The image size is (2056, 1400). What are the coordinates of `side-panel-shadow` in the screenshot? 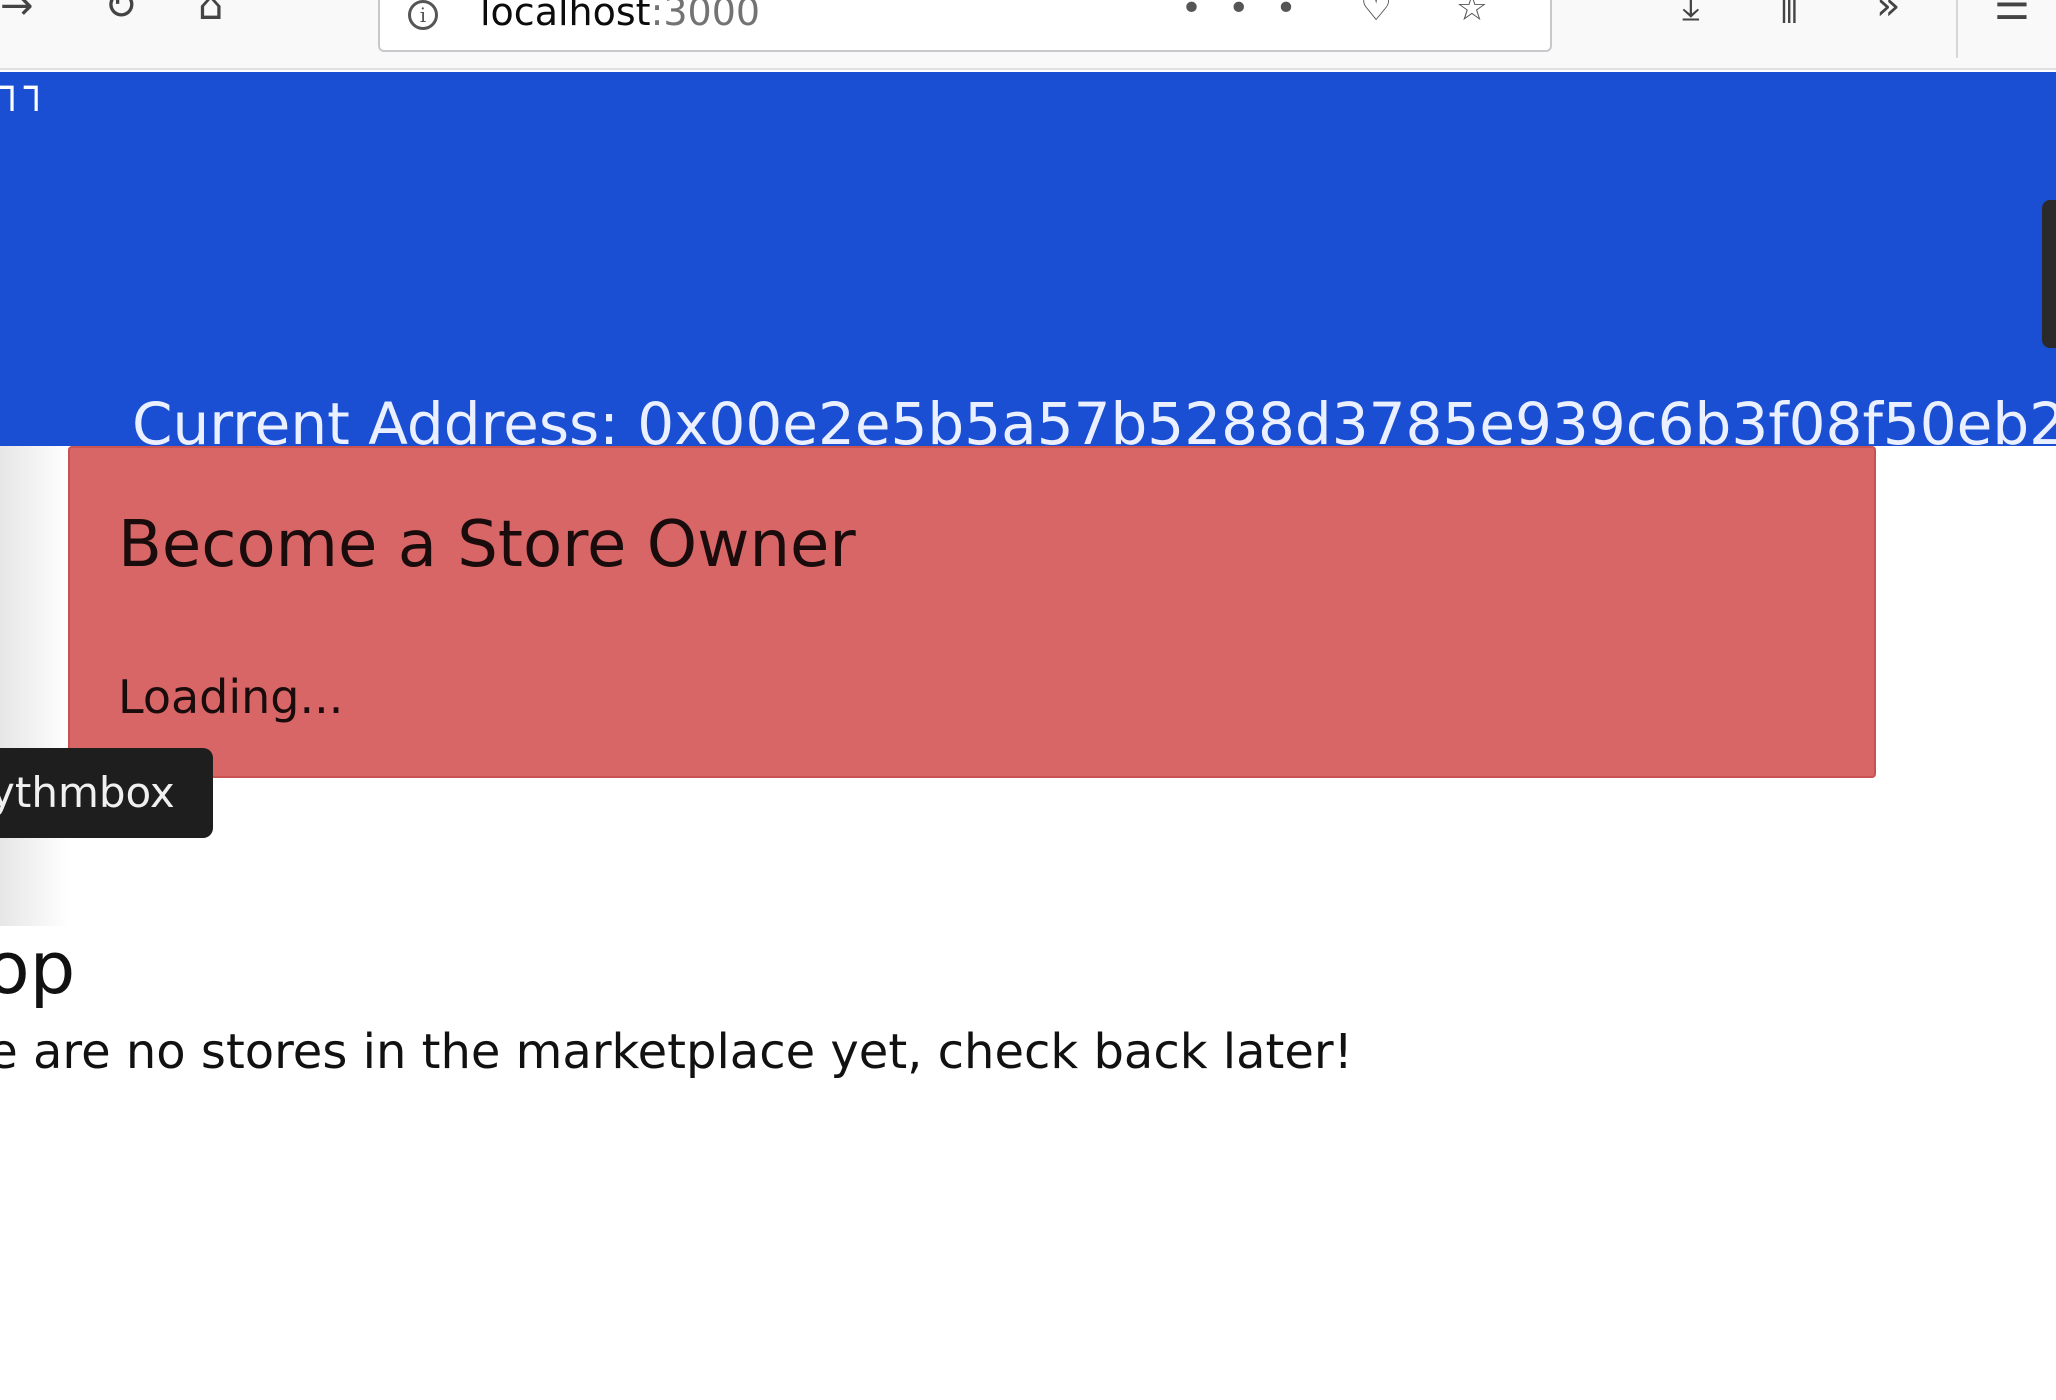 It's located at (35, 686).